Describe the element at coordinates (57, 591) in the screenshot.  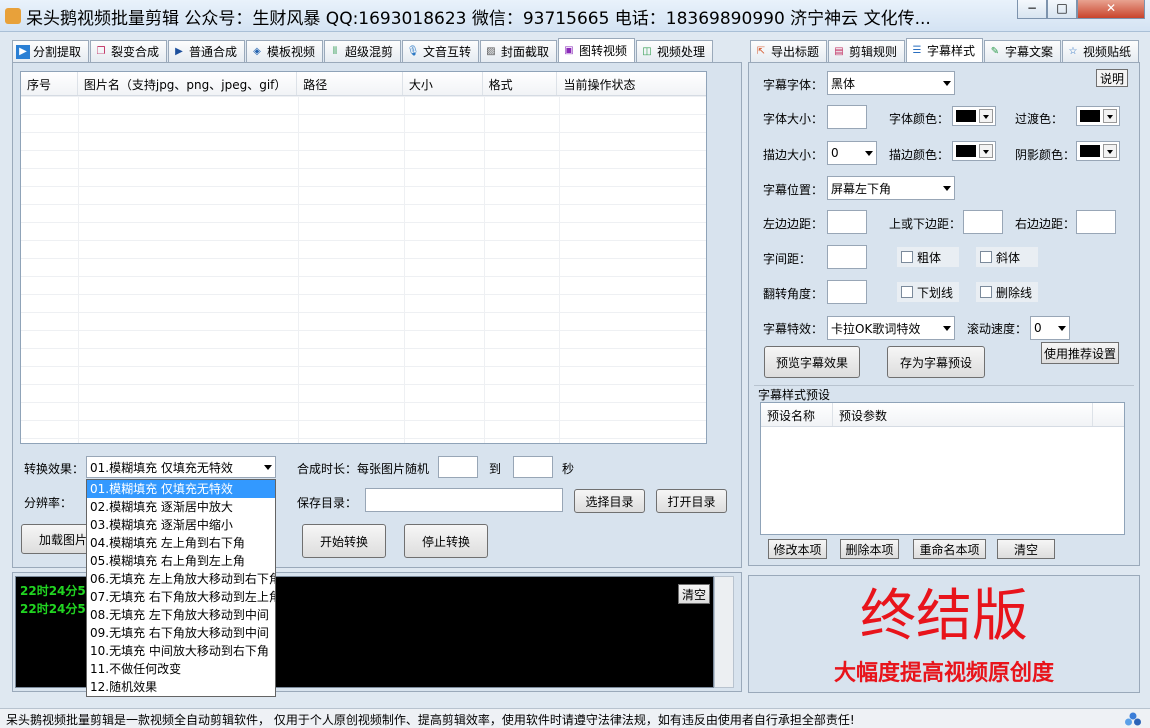
I see `log-line: 22时24分51` at that location.